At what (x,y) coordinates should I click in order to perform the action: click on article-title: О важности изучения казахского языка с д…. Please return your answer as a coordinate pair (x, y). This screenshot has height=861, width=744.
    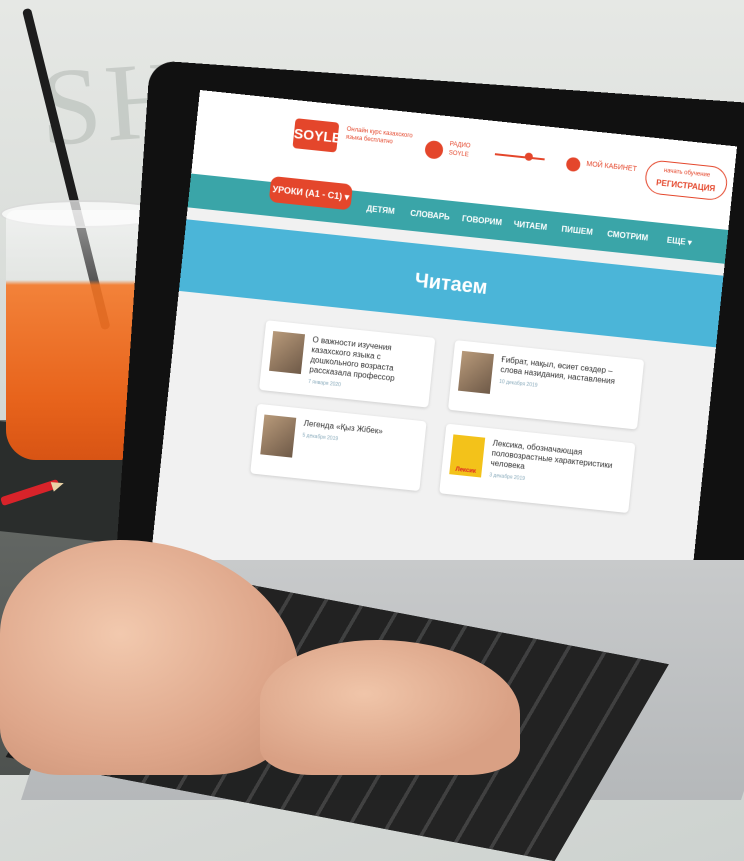
    Looking at the image, I should click on (365, 366).